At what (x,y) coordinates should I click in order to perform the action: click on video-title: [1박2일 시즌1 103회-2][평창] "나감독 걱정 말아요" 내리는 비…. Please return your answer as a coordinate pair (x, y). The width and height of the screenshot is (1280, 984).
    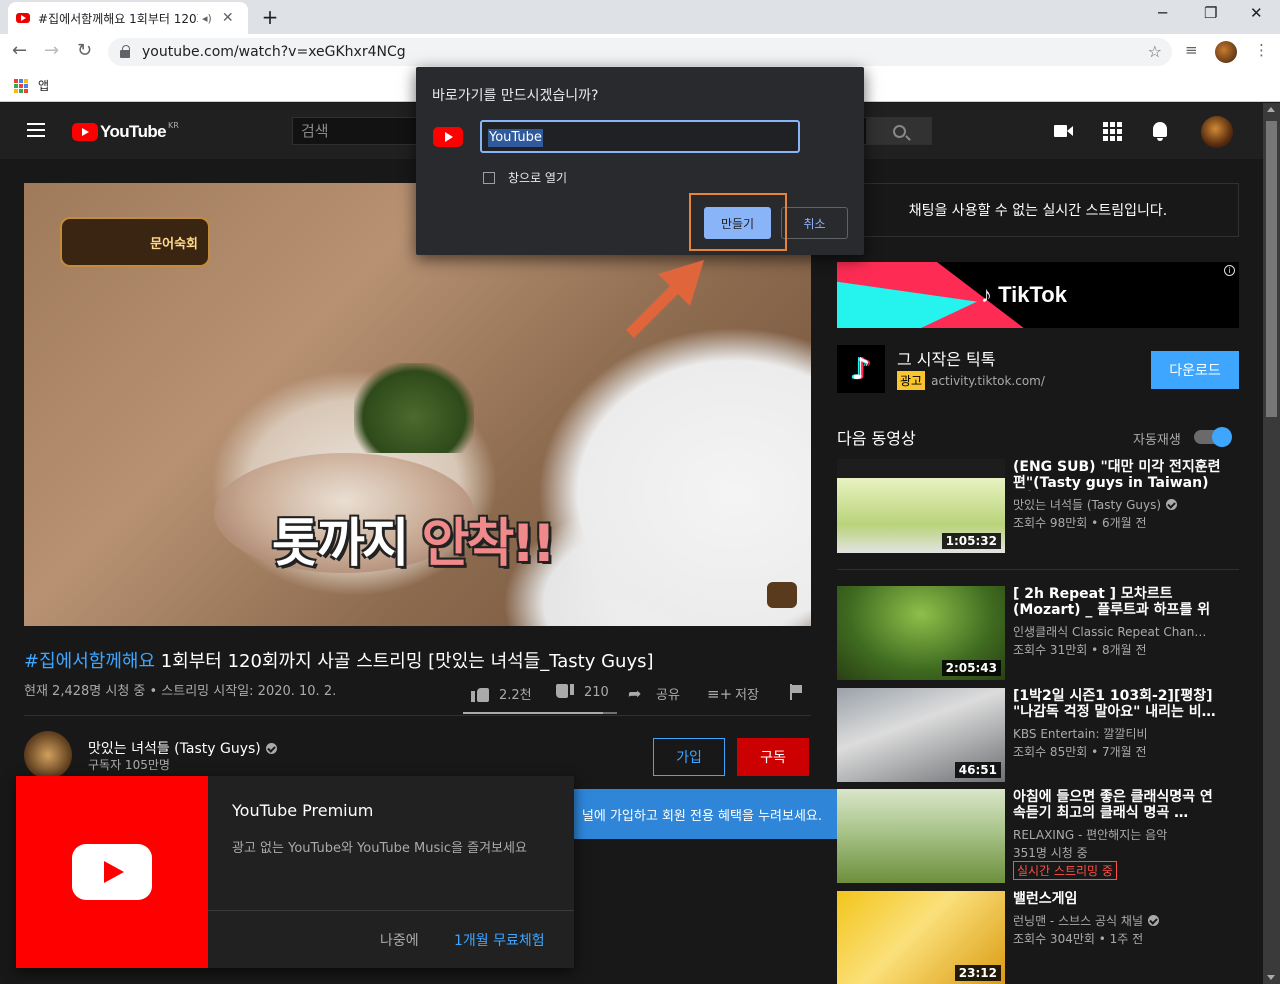
    Looking at the image, I should click on (1117, 704).